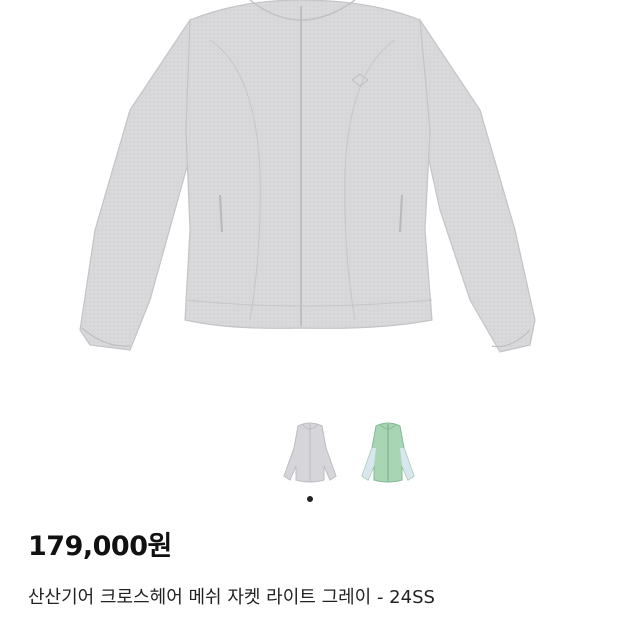 The width and height of the screenshot is (620, 620). I want to click on gray-jacket-icon, so click(310, 452).